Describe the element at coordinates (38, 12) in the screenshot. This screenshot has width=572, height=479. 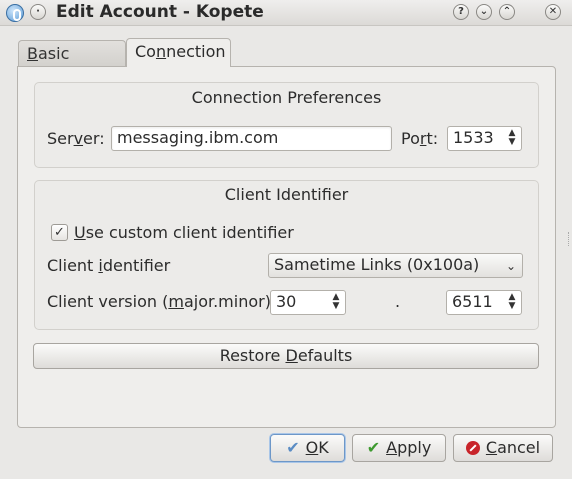
I see `window-menu-icon: ·` at that location.